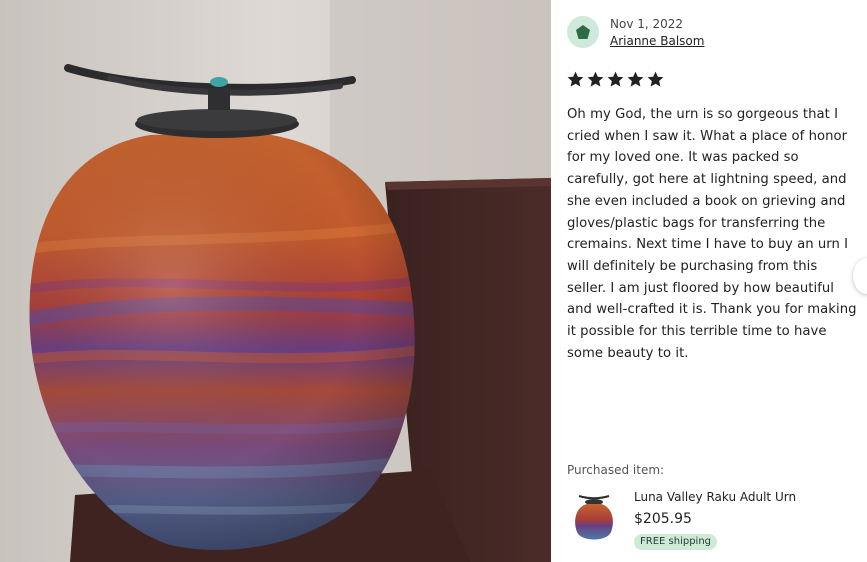  I want to click on reviewer-avatar, so click(583, 32).